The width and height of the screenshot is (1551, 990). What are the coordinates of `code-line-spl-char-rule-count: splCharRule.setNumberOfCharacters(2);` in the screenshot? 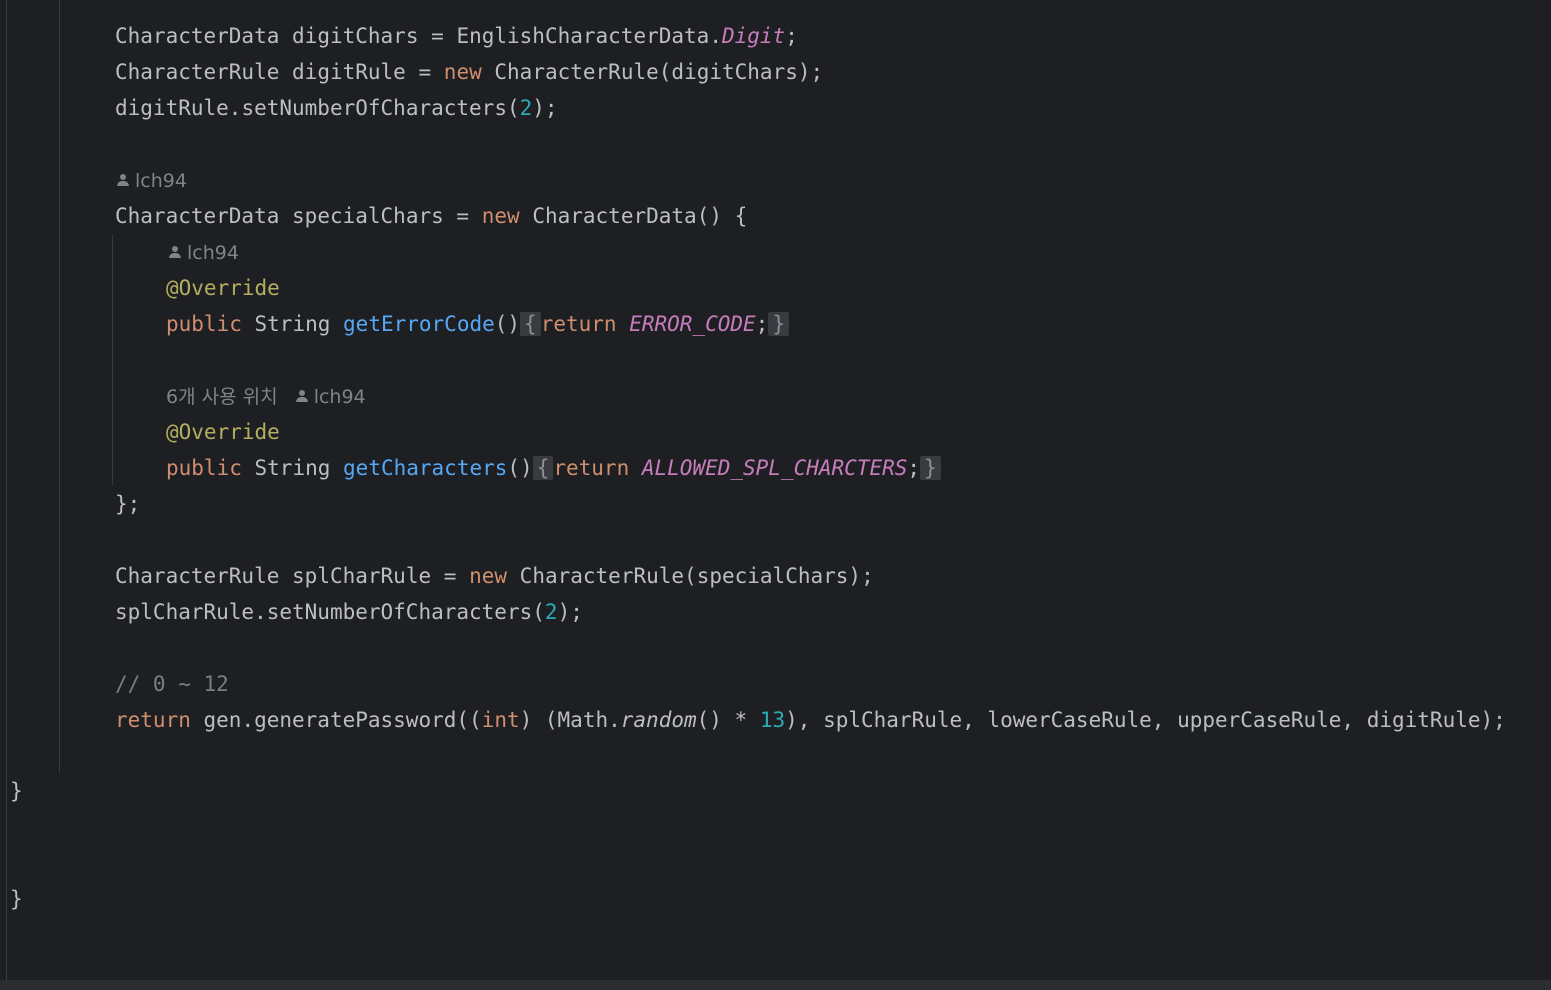 It's located at (349, 612).